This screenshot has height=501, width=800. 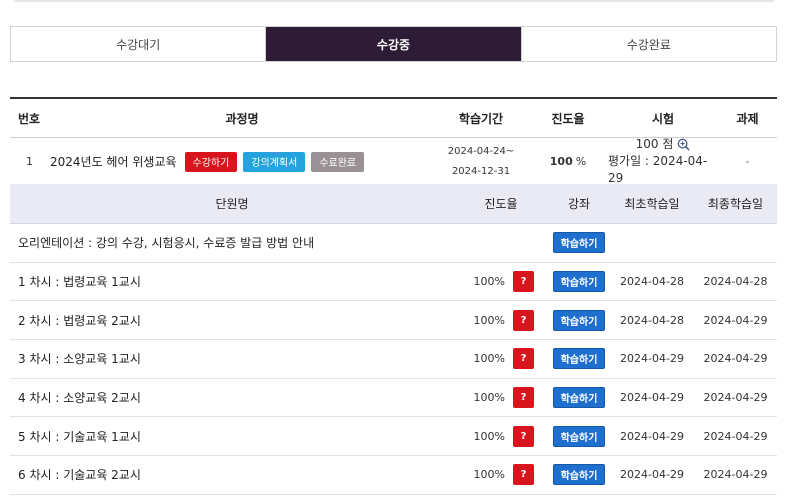 I want to click on header-unit-progress: 진도율, so click(x=501, y=204).